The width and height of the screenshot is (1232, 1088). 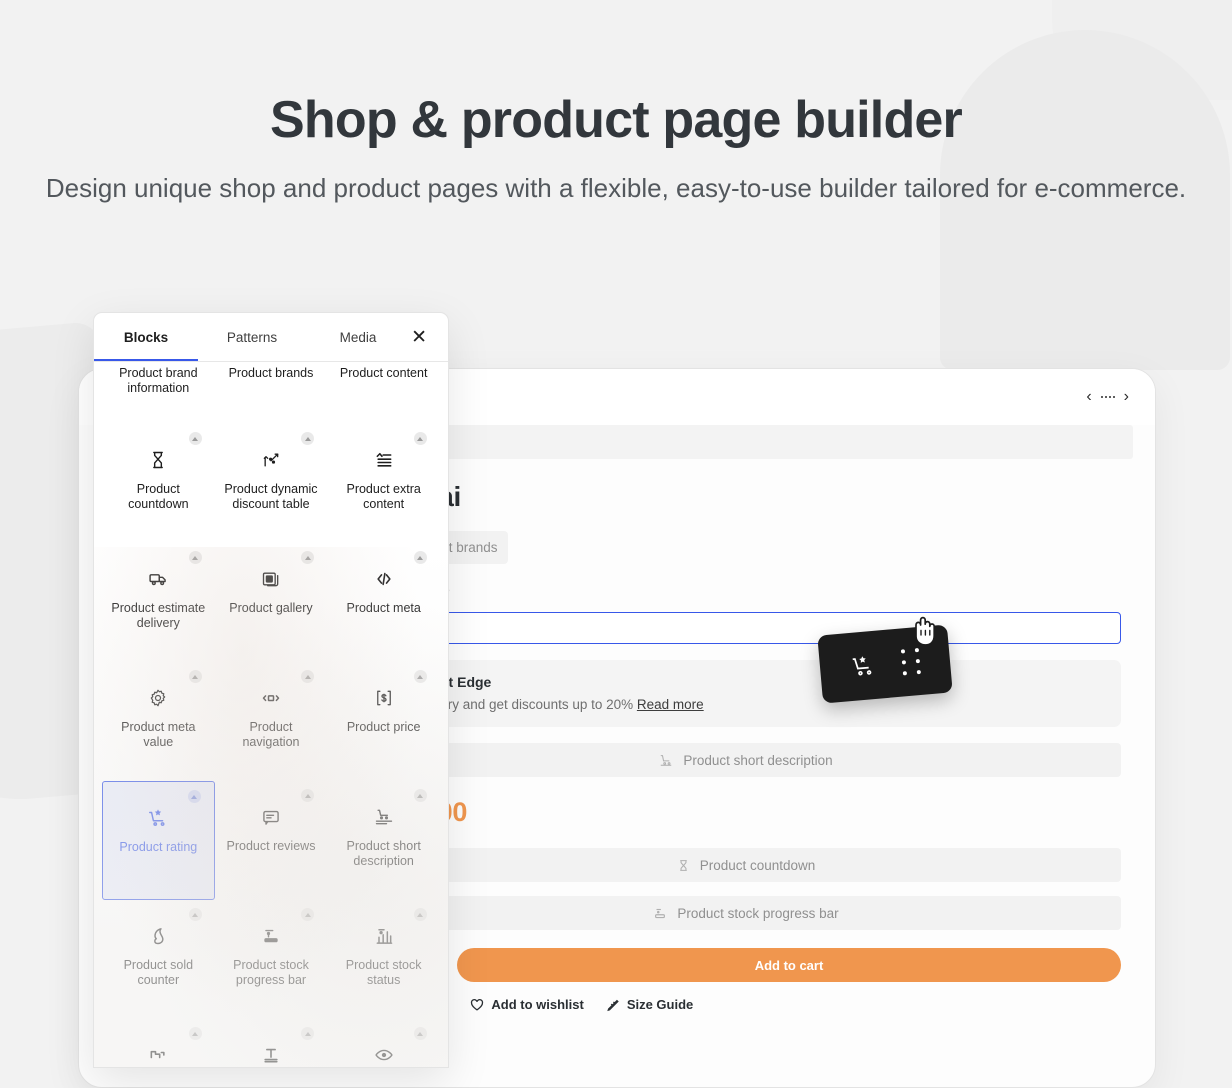 I want to click on block-item: Product navigation, so click(x=271, y=721).